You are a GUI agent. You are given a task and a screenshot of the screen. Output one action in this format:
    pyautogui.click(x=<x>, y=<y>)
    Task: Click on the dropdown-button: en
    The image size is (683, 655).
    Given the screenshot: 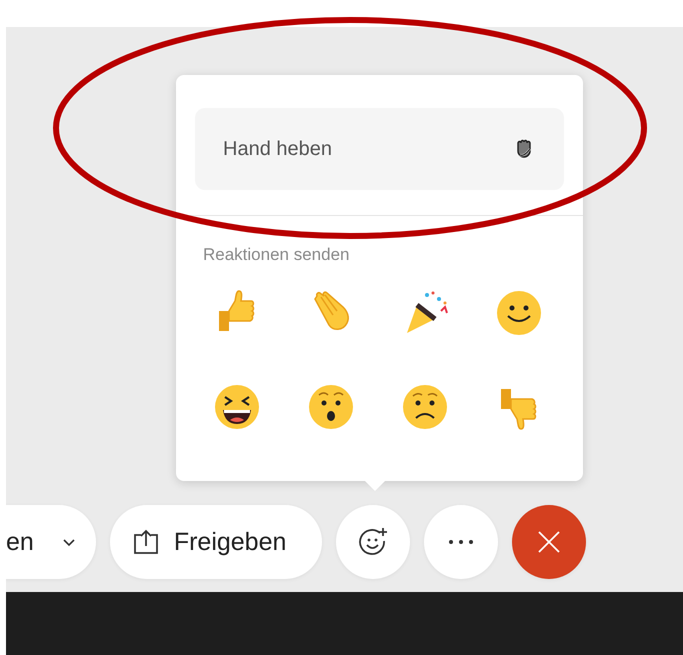 What is the action you would take?
    pyautogui.click(x=51, y=542)
    